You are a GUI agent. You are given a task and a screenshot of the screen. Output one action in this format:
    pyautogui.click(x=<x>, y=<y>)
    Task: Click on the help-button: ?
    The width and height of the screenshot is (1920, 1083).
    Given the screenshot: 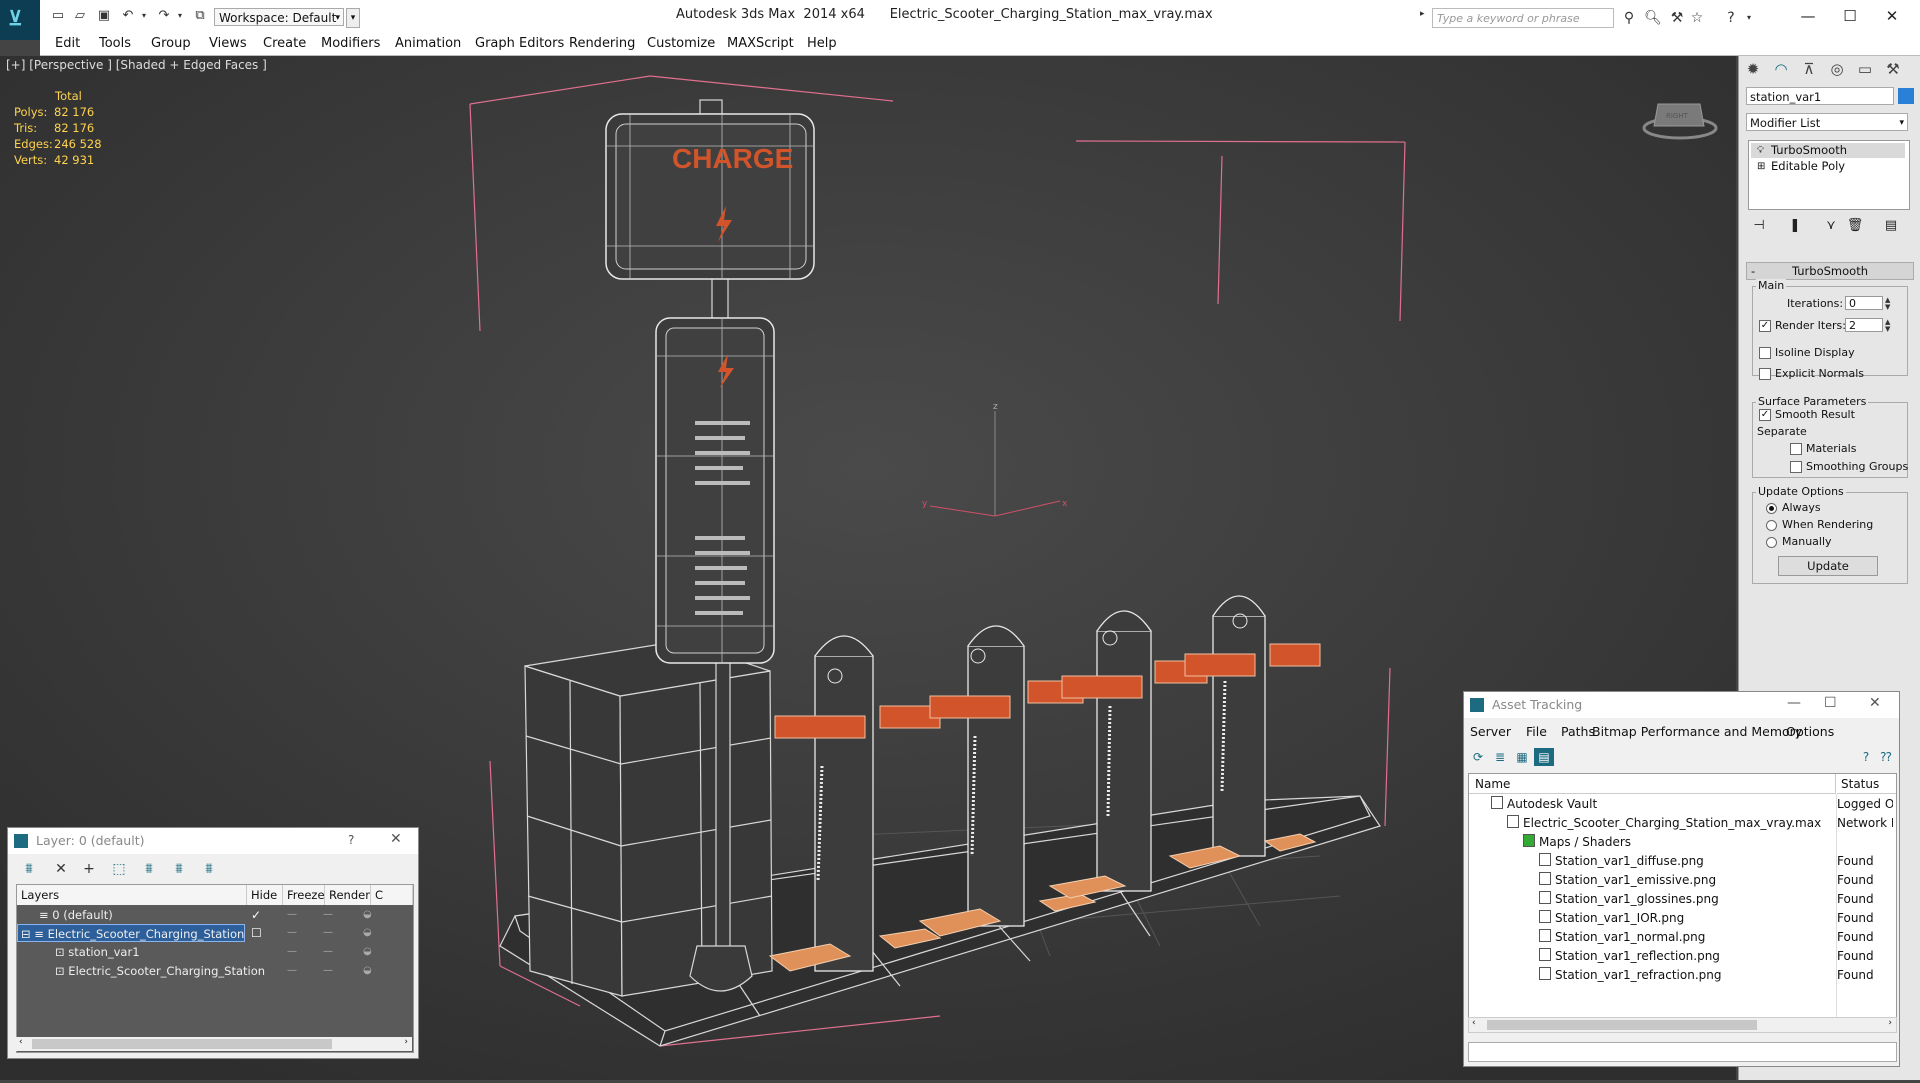 What is the action you would take?
    pyautogui.click(x=351, y=840)
    